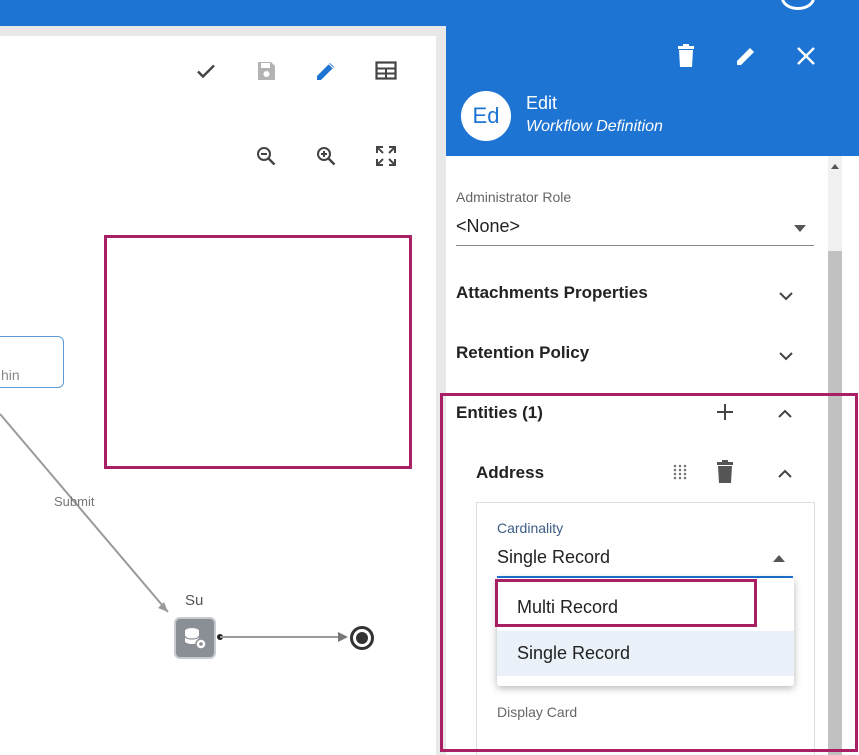  Describe the element at coordinates (514, 197) in the screenshot. I see `administrator-role-label: Administrator Role` at that location.